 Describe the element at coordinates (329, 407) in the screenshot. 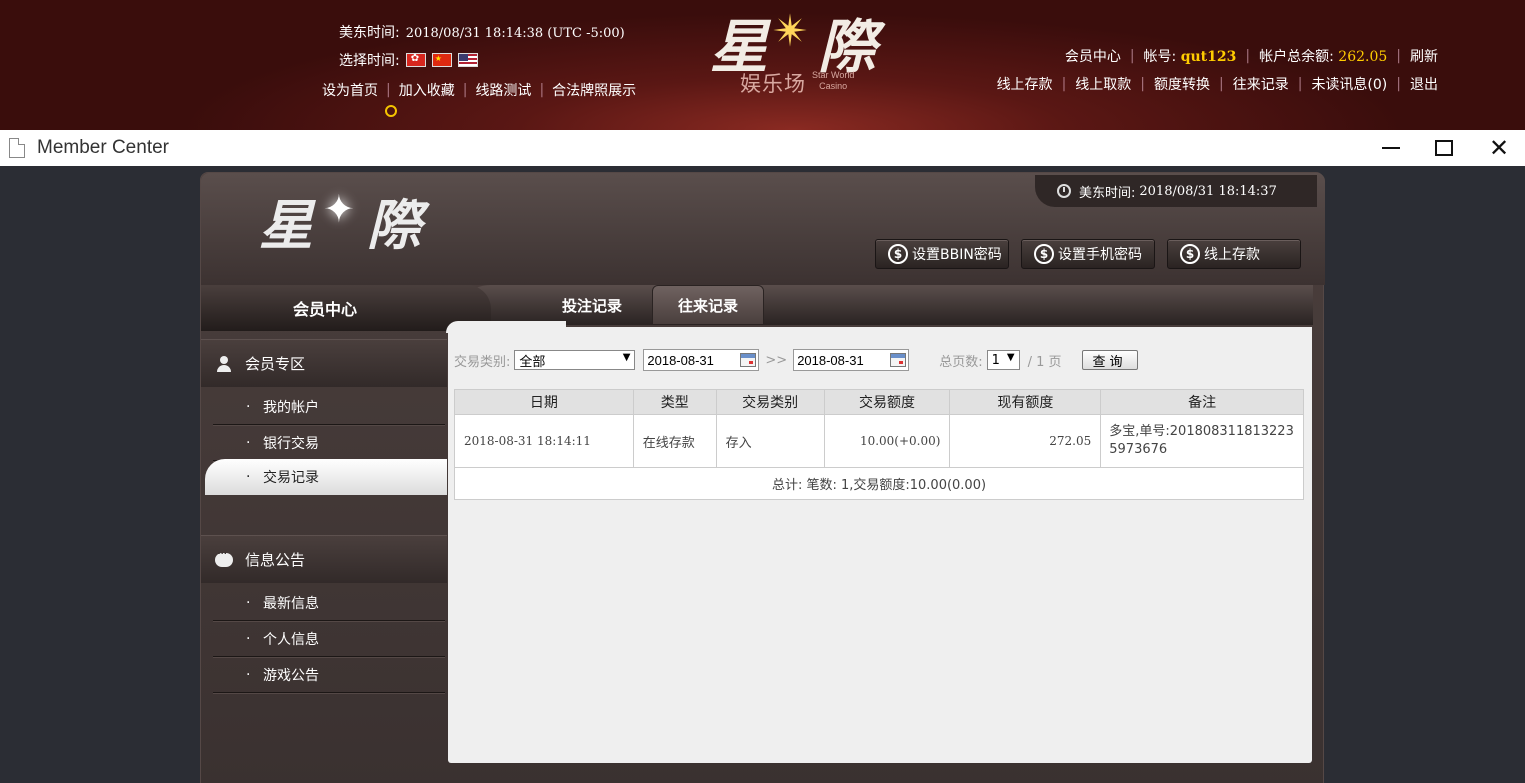

I see `sidebar-item-my-account: 我的帐户` at that location.